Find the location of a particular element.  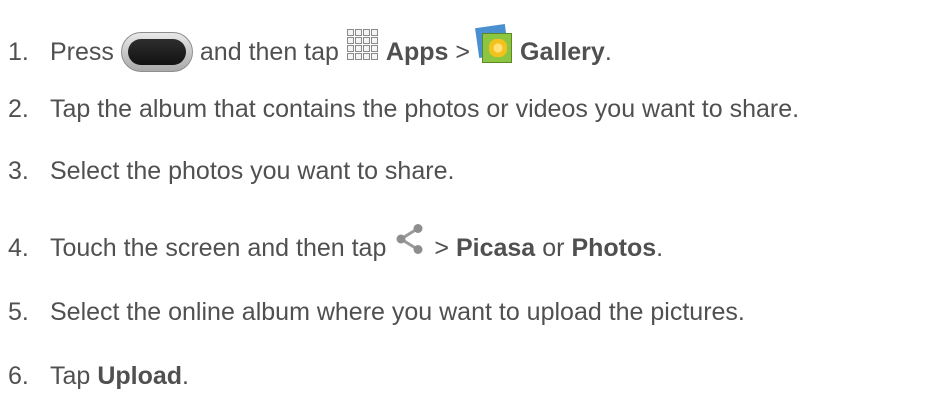

step-number: 6. is located at coordinates (18, 376).